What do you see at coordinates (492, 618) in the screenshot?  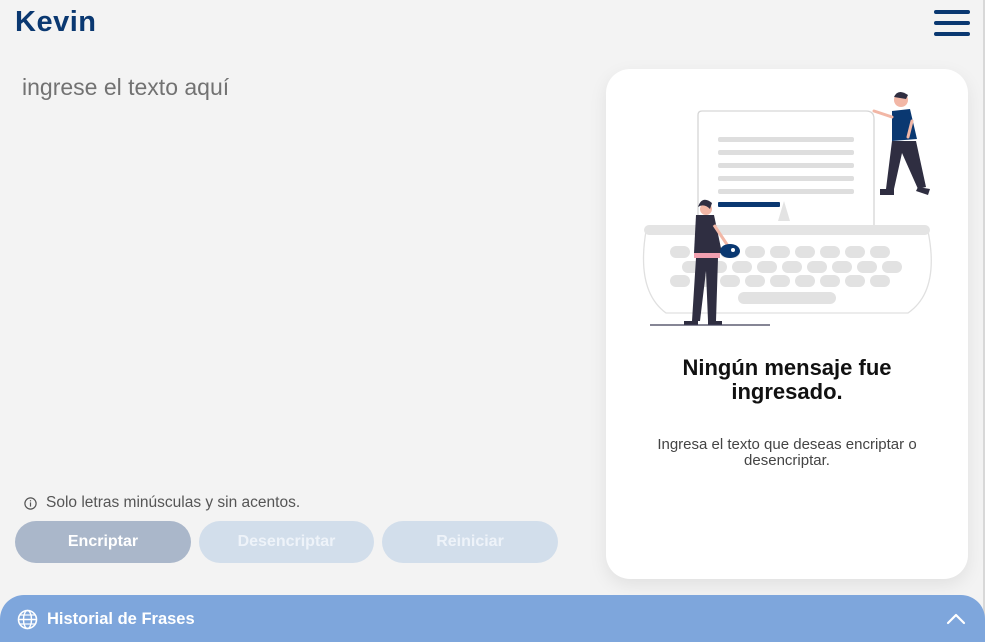 I see `history-panel-toggle: Historial de Frases` at bounding box center [492, 618].